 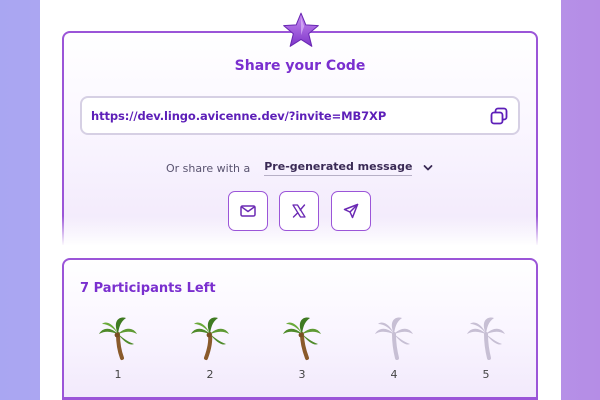 I want to click on share-x-button, so click(x=299, y=211).